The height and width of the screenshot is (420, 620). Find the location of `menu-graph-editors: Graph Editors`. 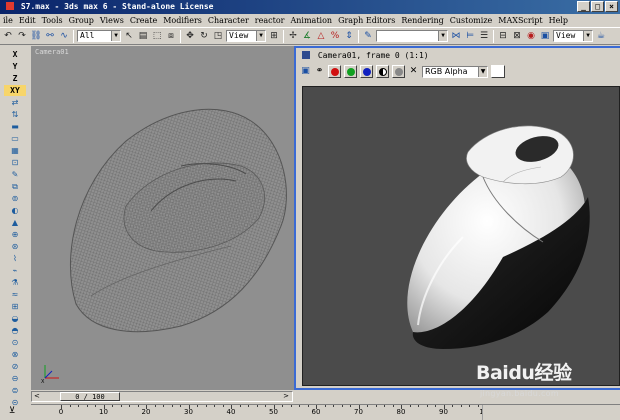

menu-graph-editors: Graph Editors is located at coordinates (366, 20).